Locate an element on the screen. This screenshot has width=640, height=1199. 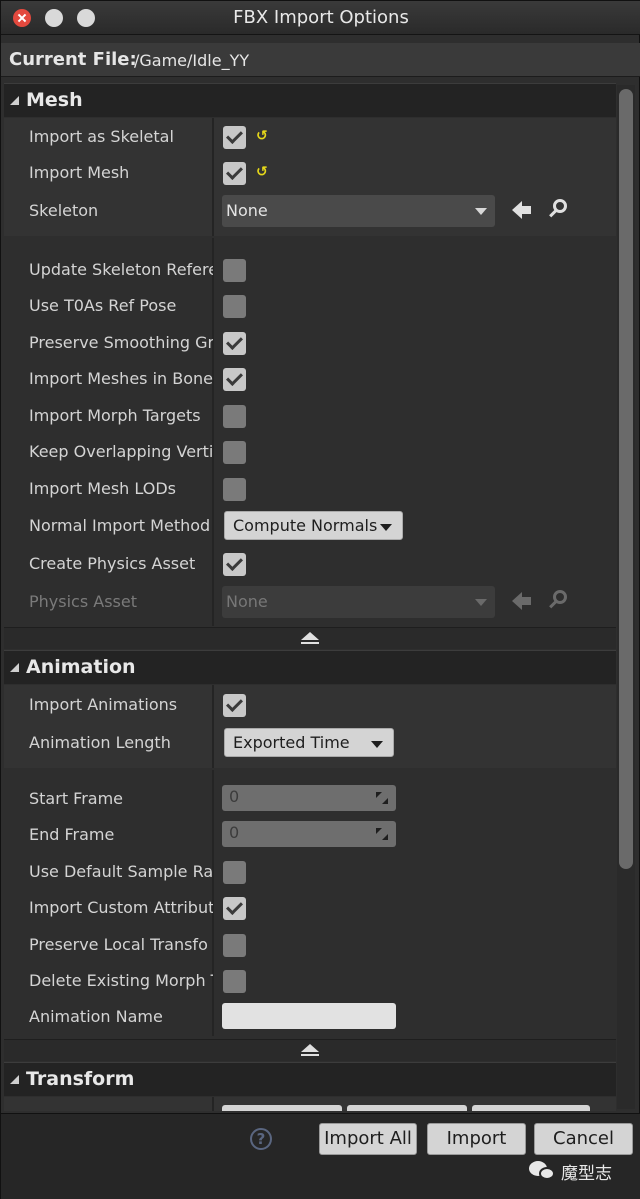
row-keep-overlapping: Keep Overlapping Verti is located at coordinates (310, 452).